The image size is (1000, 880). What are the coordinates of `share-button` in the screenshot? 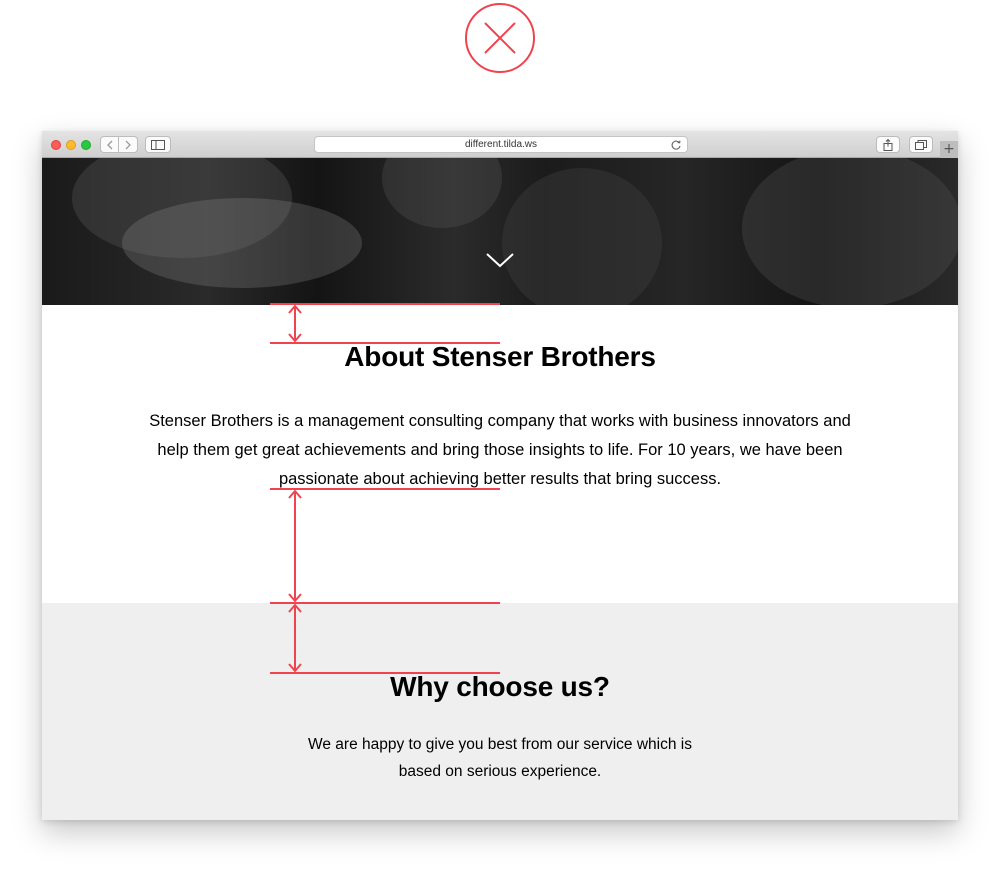 It's located at (888, 144).